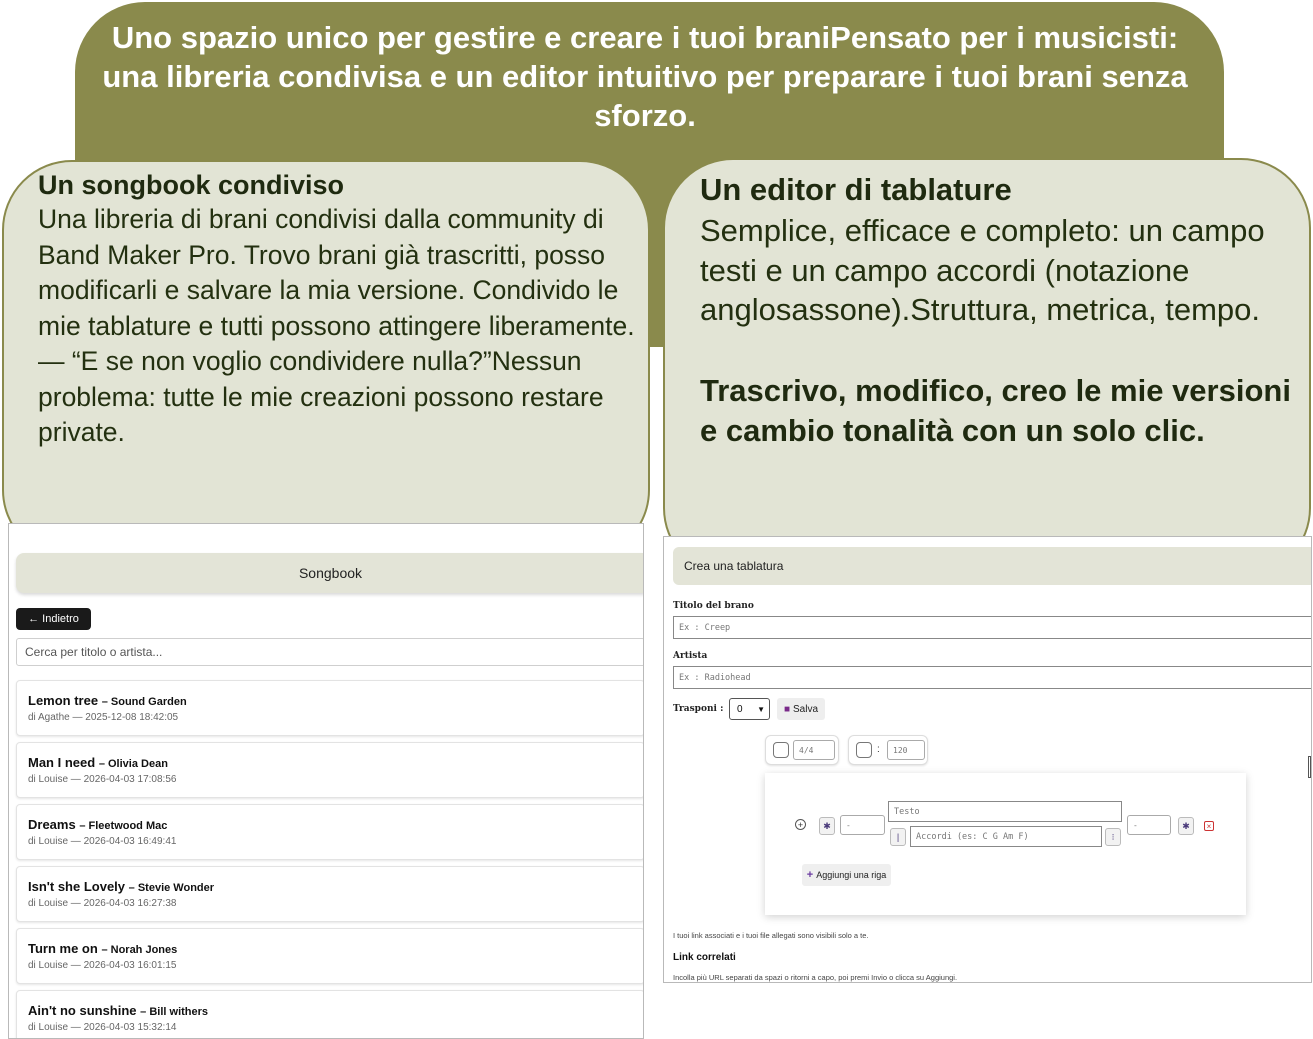  What do you see at coordinates (102, 841) in the screenshot?
I see `song-meta: di Louise — 2026-04-03 16:49:41` at bounding box center [102, 841].